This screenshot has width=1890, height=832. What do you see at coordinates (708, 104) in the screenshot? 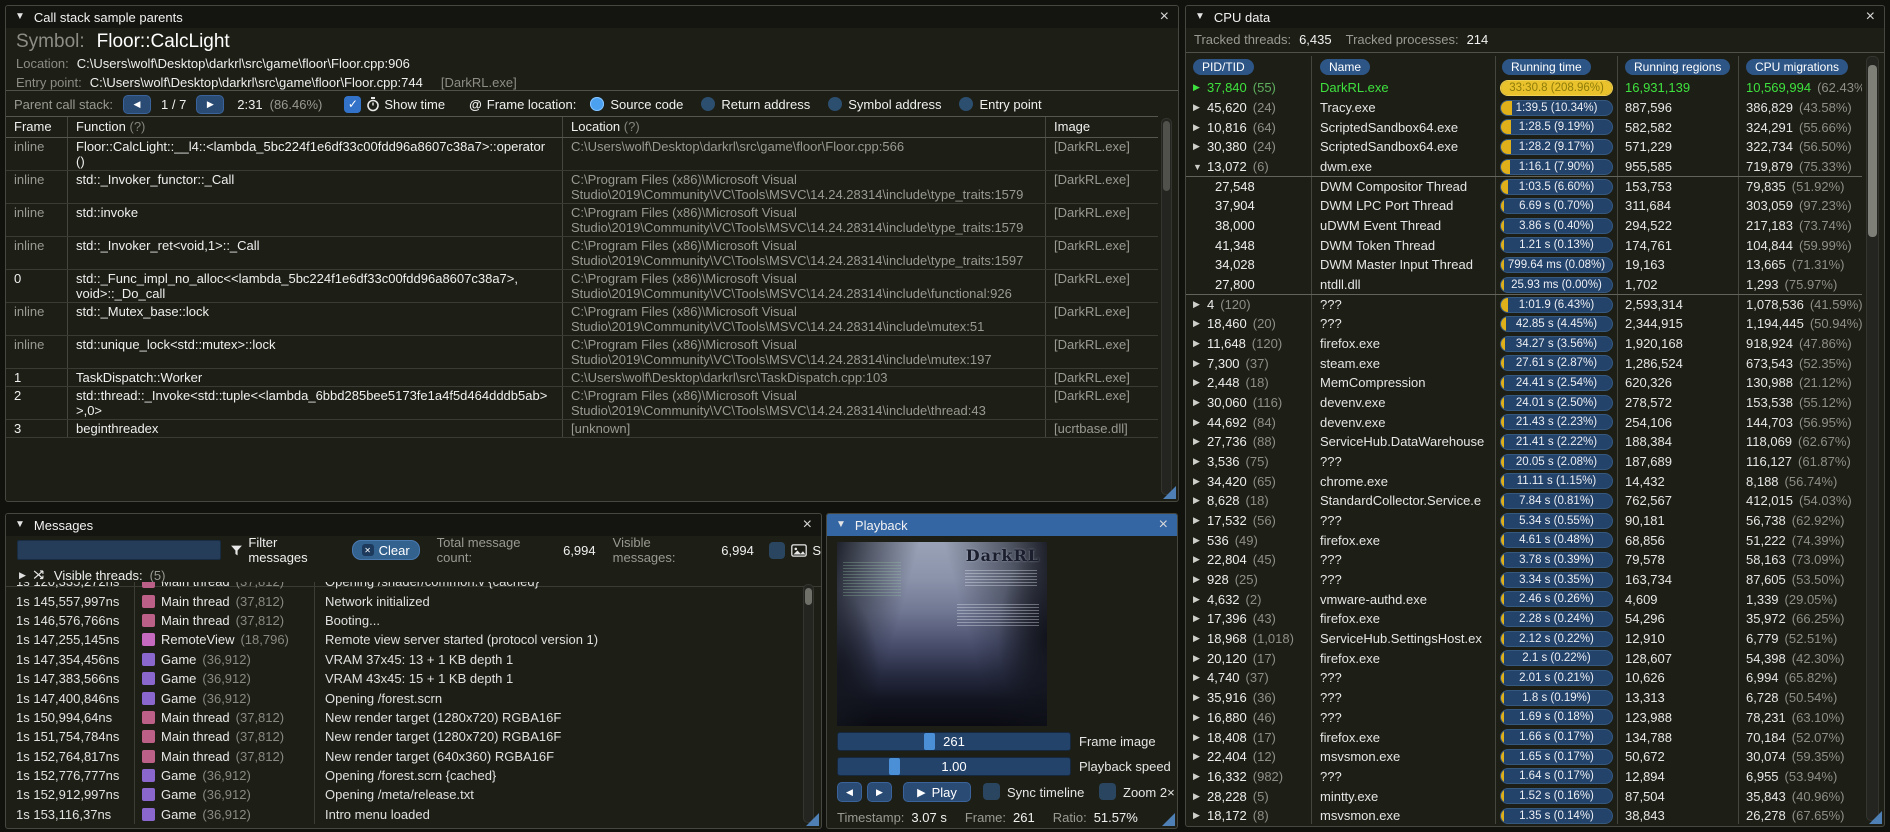
I see `radio-return-address` at bounding box center [708, 104].